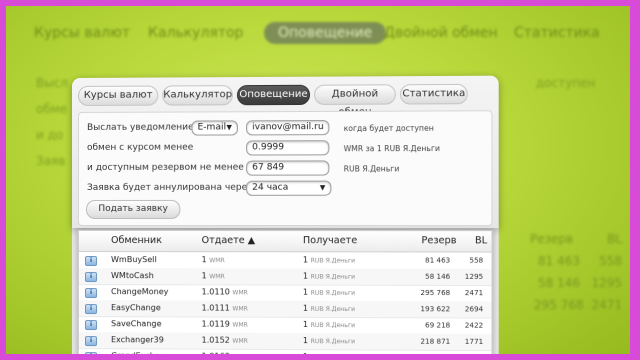  Describe the element at coordinates (216, 353) in the screenshot. I see `give-value: 1.0163` at that location.